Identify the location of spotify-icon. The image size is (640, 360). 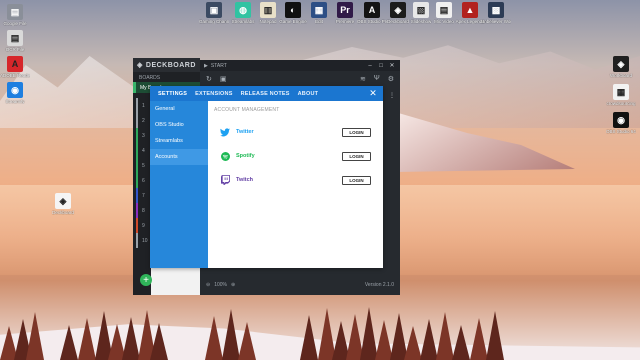
(225, 156).